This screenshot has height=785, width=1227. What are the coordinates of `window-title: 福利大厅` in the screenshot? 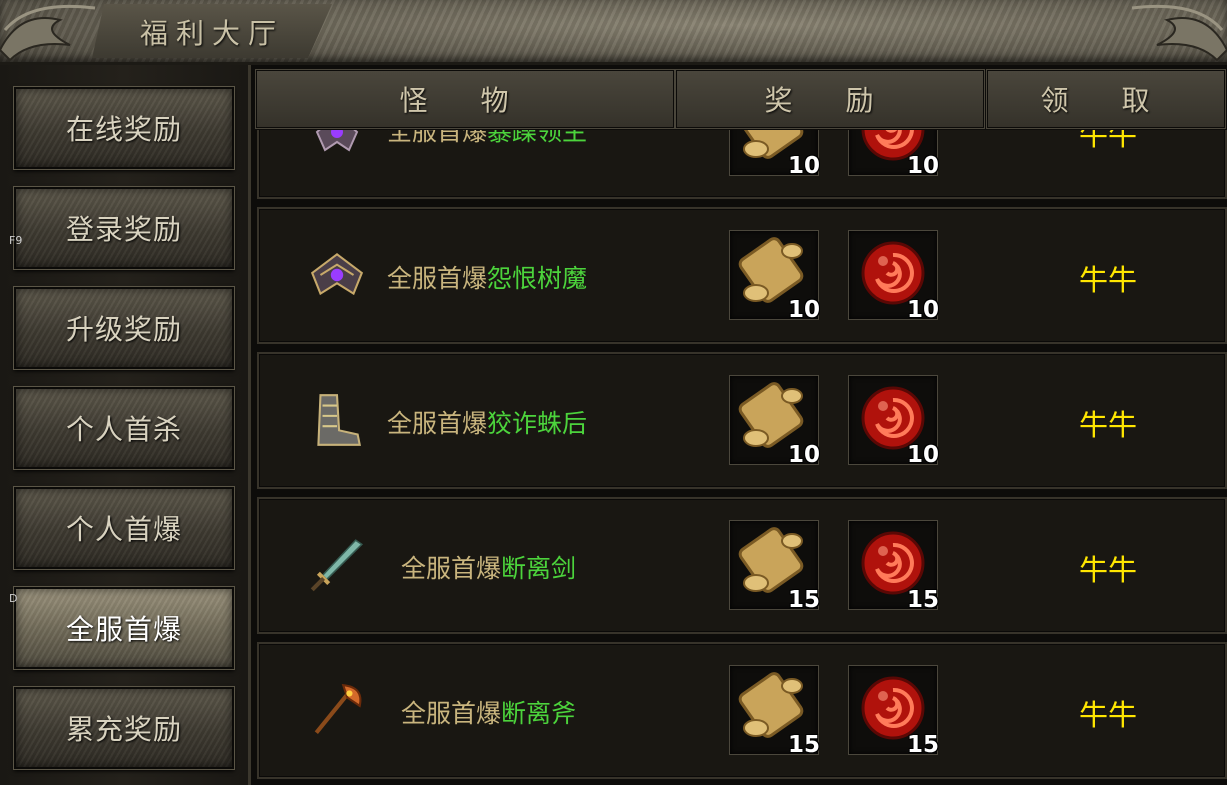 It's located at (212, 33).